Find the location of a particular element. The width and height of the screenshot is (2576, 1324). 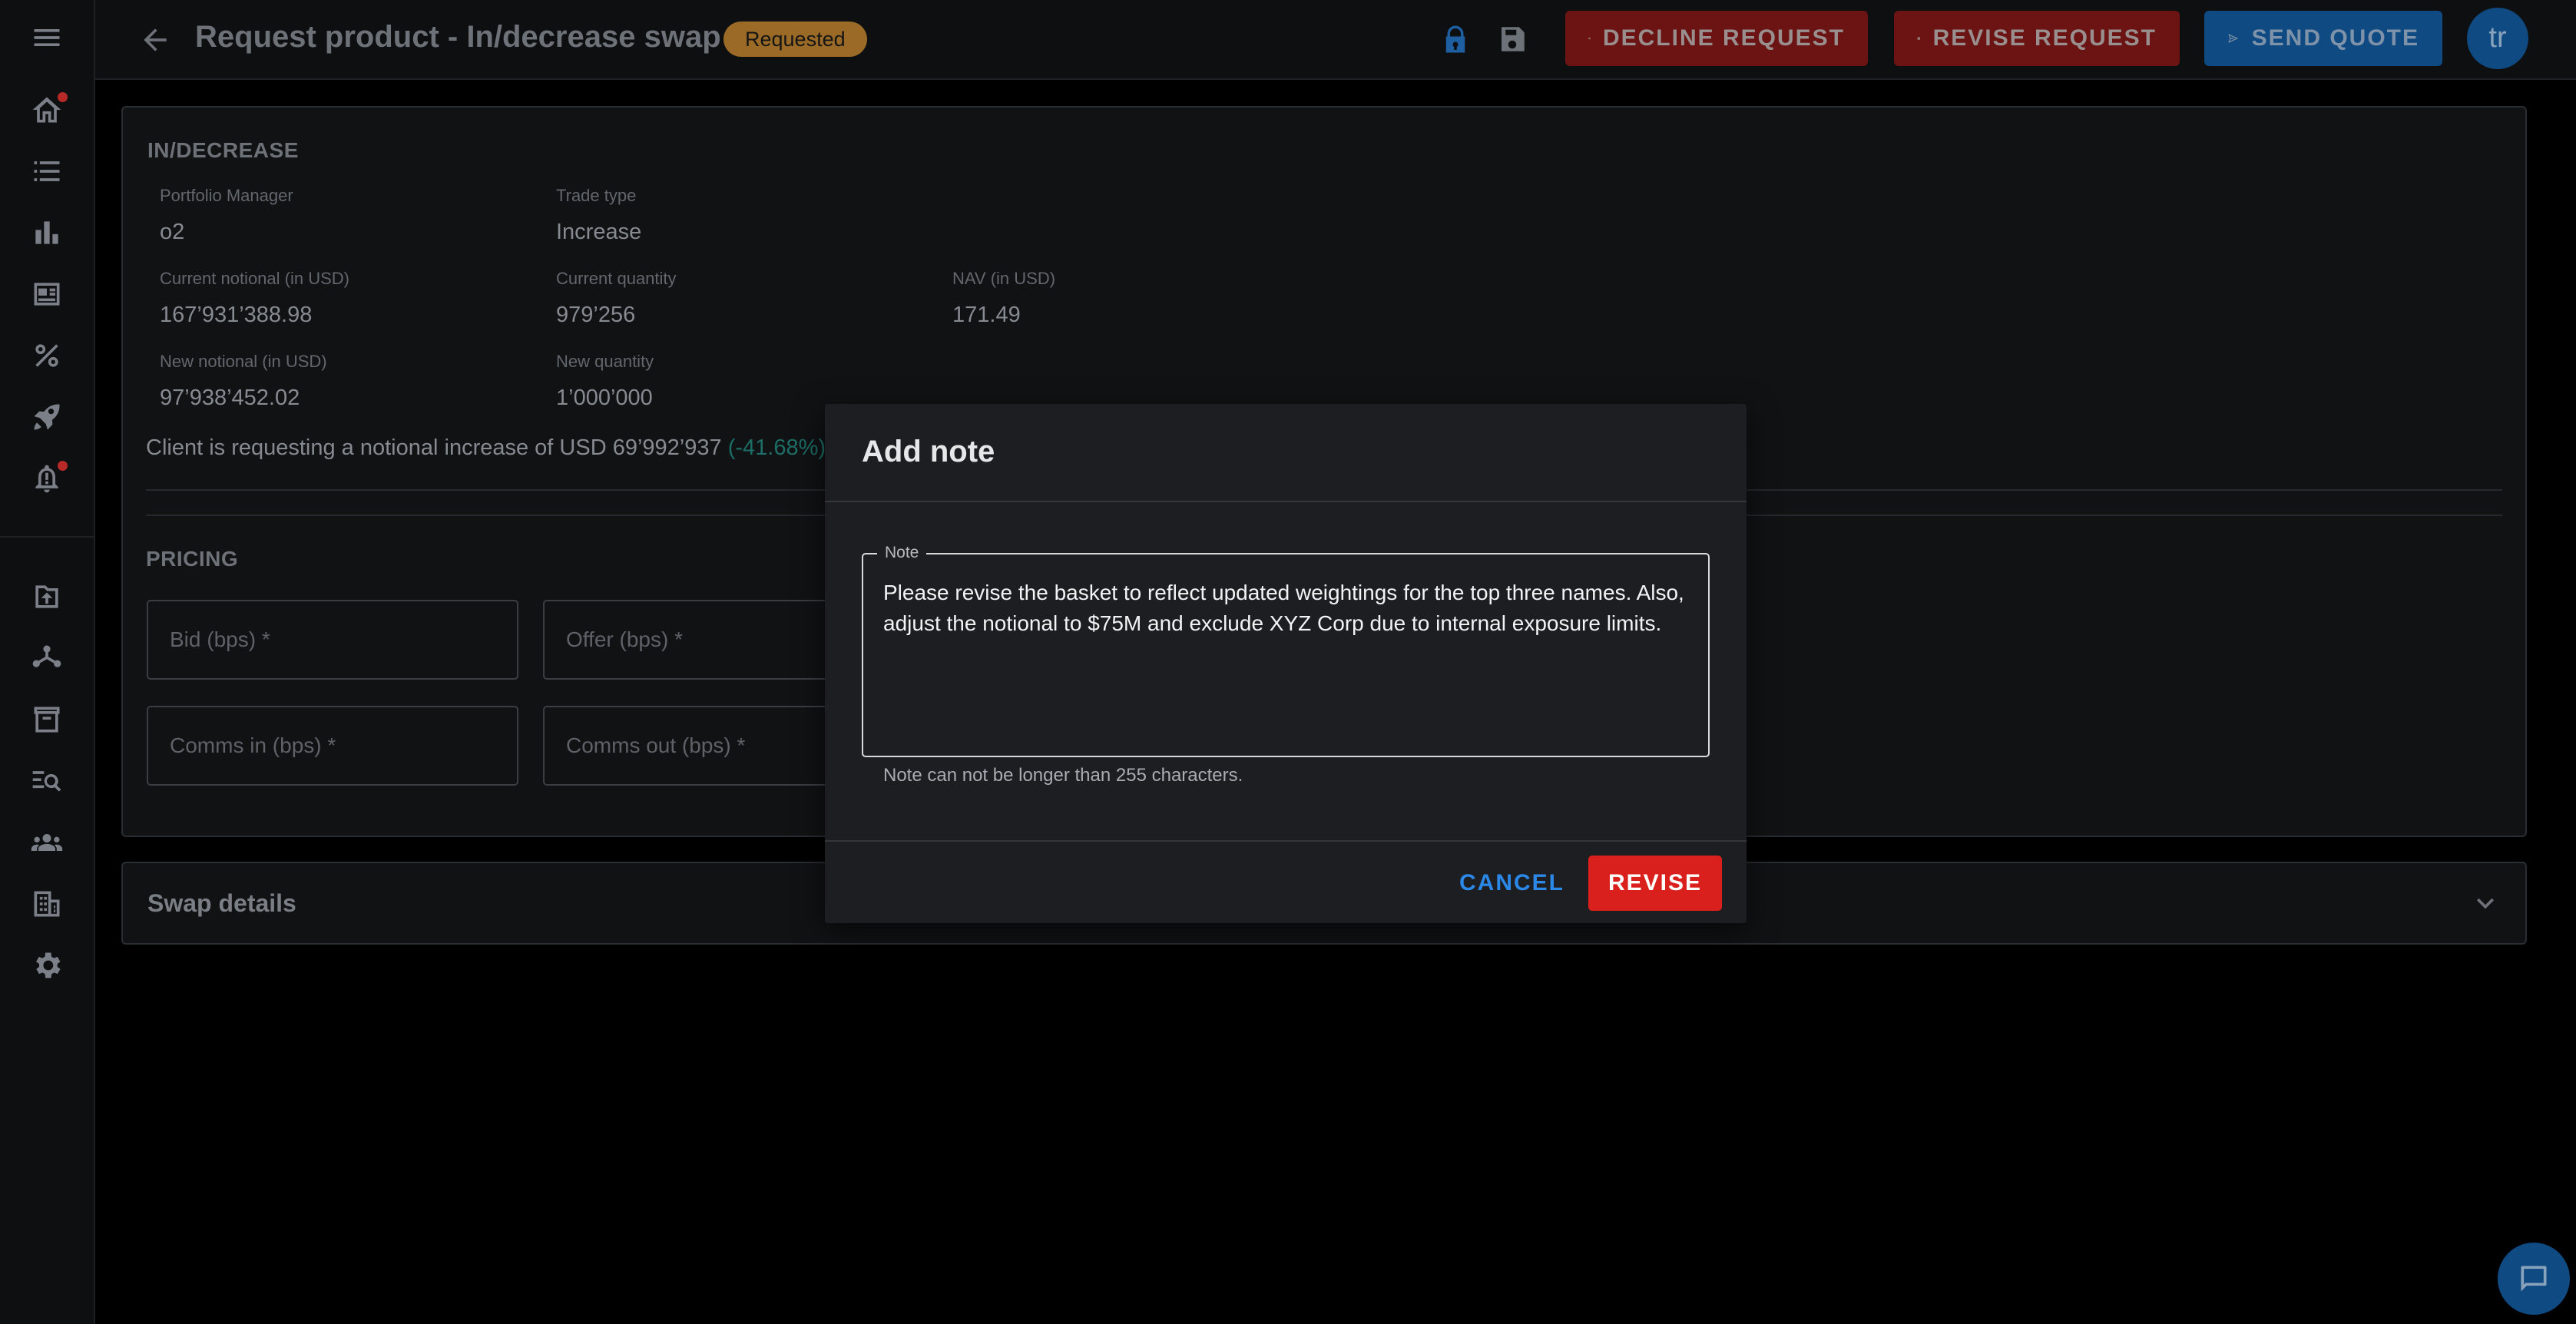

current-notional-label: Current notional (in USD) is located at coordinates (254, 278).